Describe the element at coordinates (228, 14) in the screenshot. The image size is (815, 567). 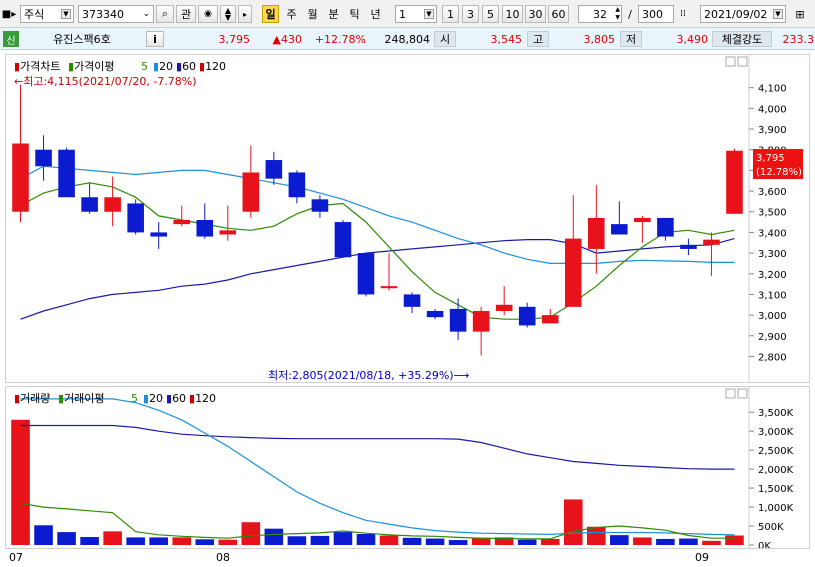
I see `up-down-stepper: ▲ ▼` at that location.